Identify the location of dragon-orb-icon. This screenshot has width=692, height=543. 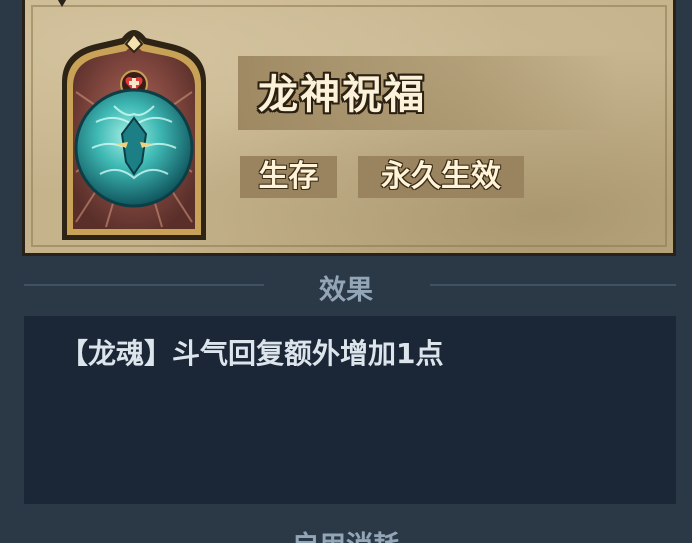
(134, 135).